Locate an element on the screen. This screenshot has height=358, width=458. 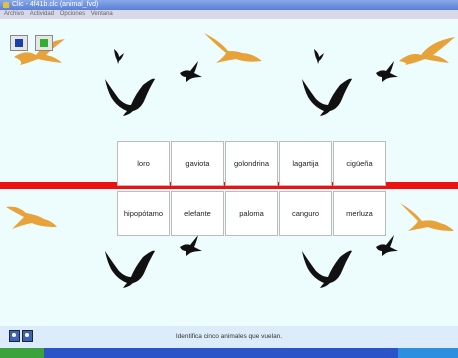
instruction-message: Identifica cinco animales que vuelan. is located at coordinates (229, 336).